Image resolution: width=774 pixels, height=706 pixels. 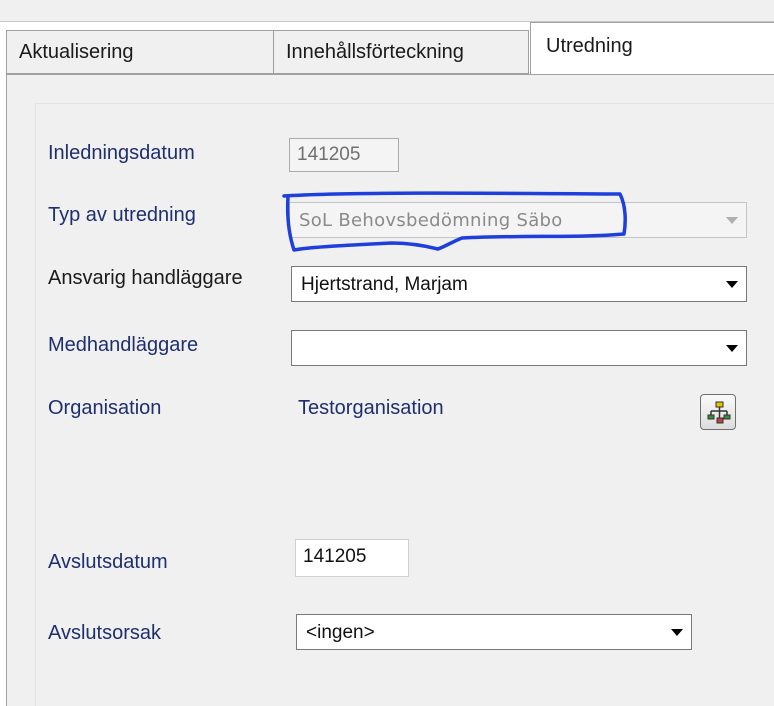 I want to click on top-bar, so click(x=387, y=11).